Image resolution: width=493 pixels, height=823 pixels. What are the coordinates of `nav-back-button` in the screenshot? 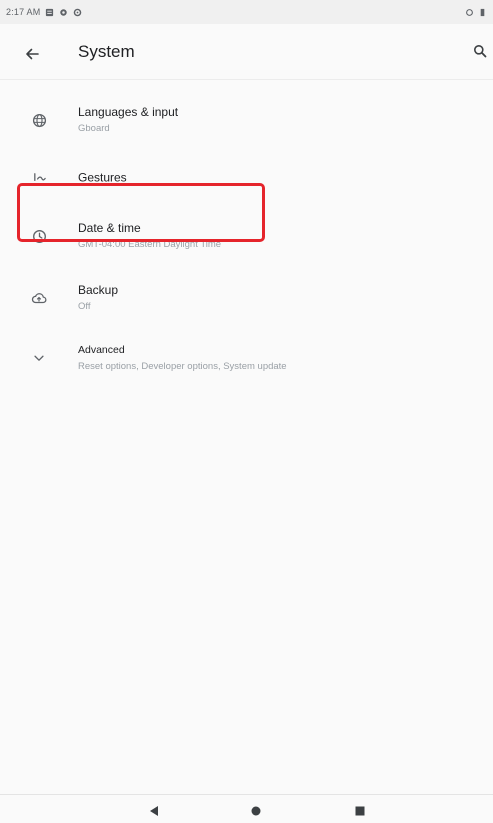 It's located at (154, 811).